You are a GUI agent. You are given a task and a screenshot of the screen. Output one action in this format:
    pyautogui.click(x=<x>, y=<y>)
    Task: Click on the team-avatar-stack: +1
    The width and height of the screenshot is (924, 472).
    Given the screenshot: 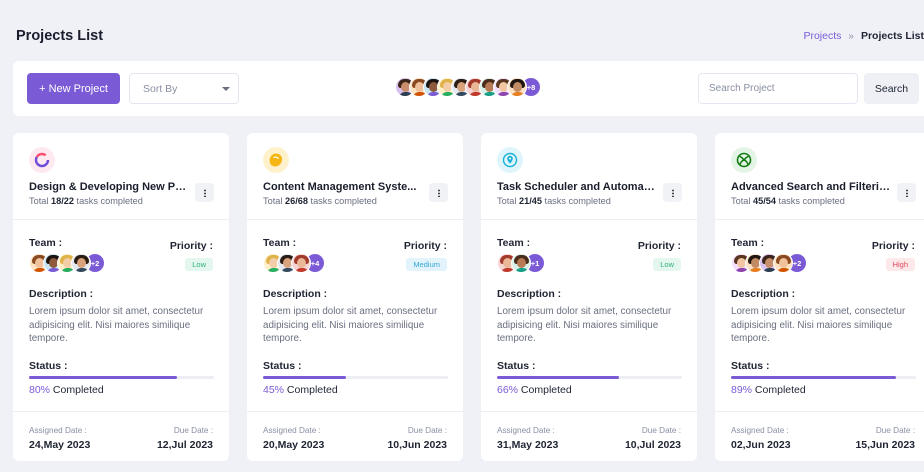 What is the action you would take?
    pyautogui.click(x=521, y=263)
    